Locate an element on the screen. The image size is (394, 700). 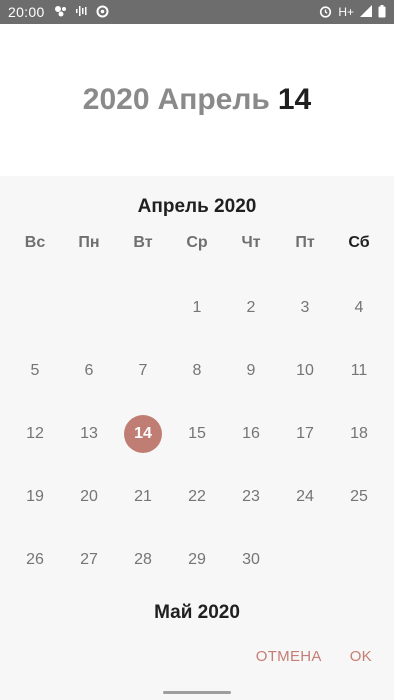
day-cell: 11 is located at coordinates (359, 370).